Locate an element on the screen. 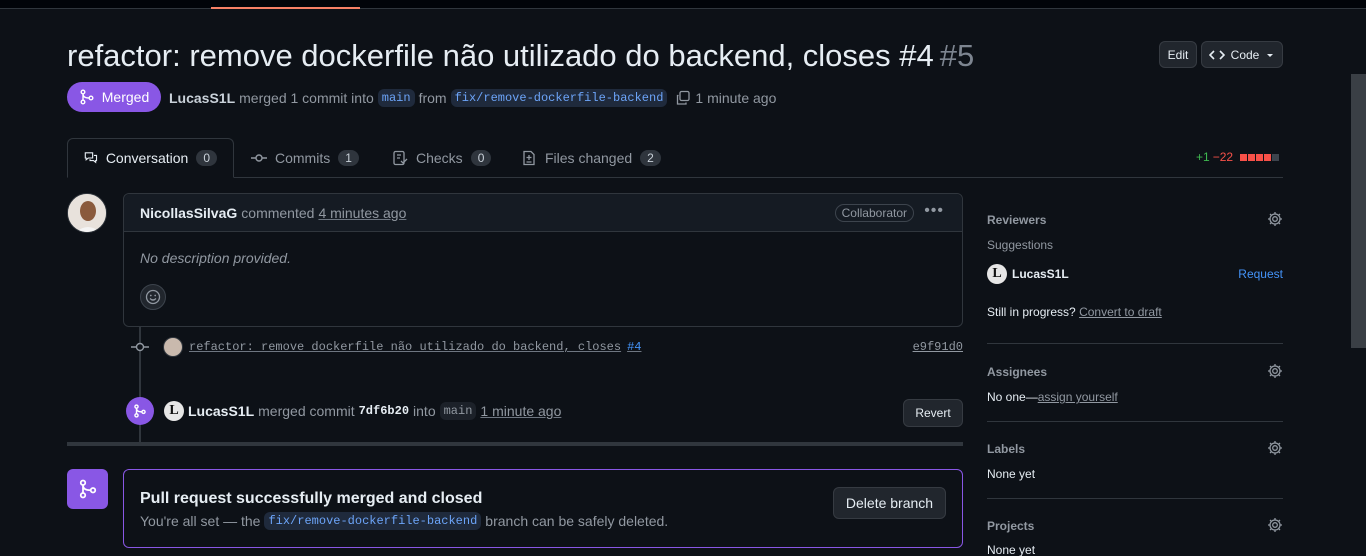 The height and width of the screenshot is (556, 1366). tab-files-changed: Files changed 2 is located at coordinates (591, 158).